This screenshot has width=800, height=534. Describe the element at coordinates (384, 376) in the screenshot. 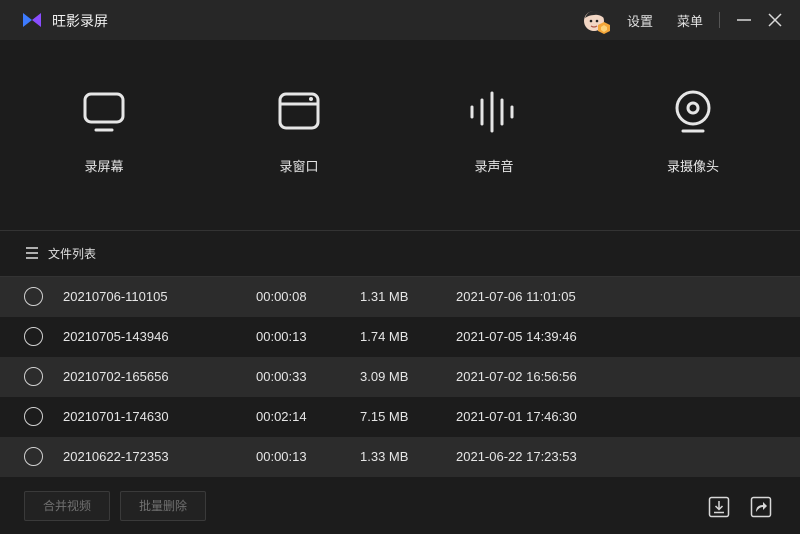

I see `file-size: 3.09 MB` at that location.